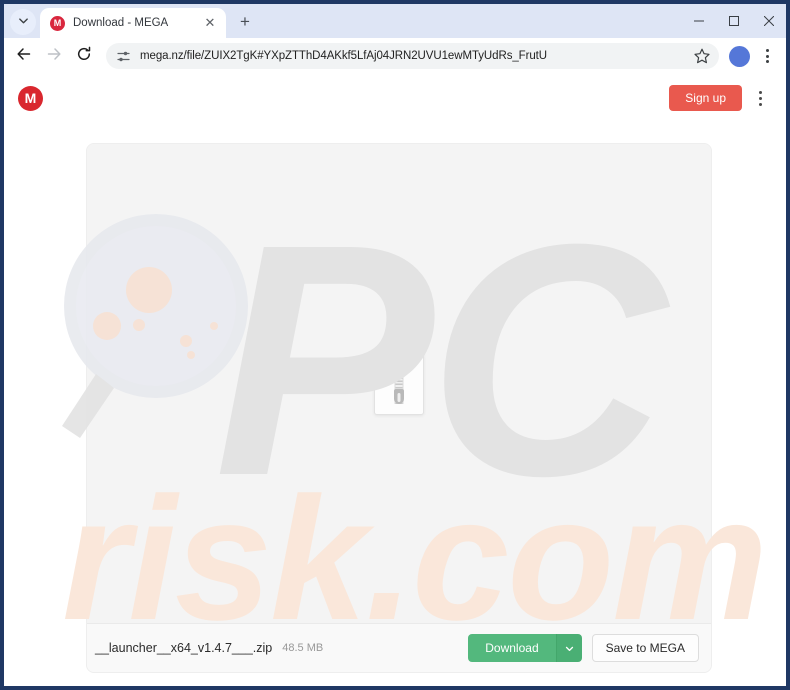 The image size is (790, 690). Describe the element at coordinates (123, 56) in the screenshot. I see `tune-sliders-icon` at that location.